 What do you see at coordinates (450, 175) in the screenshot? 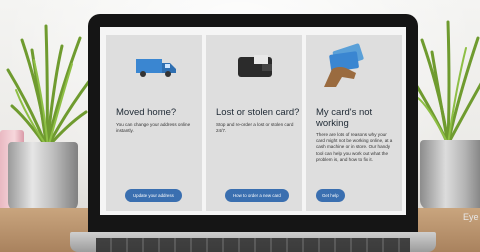
I see `right-metal-pot` at bounding box center [450, 175].